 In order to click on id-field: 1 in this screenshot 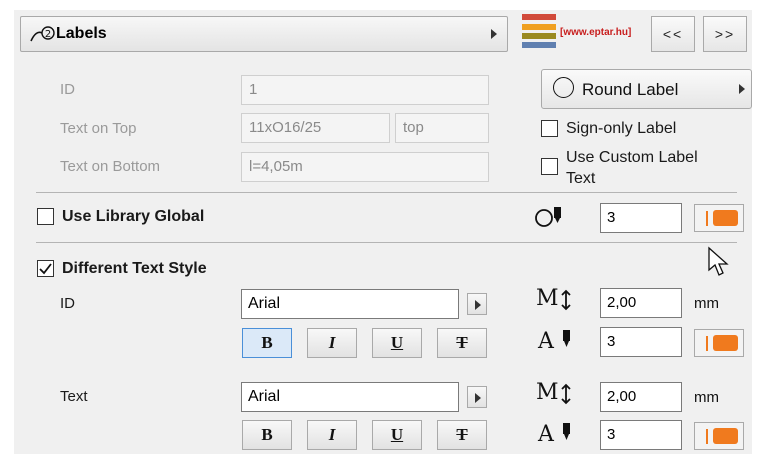, I will do `click(365, 90)`.